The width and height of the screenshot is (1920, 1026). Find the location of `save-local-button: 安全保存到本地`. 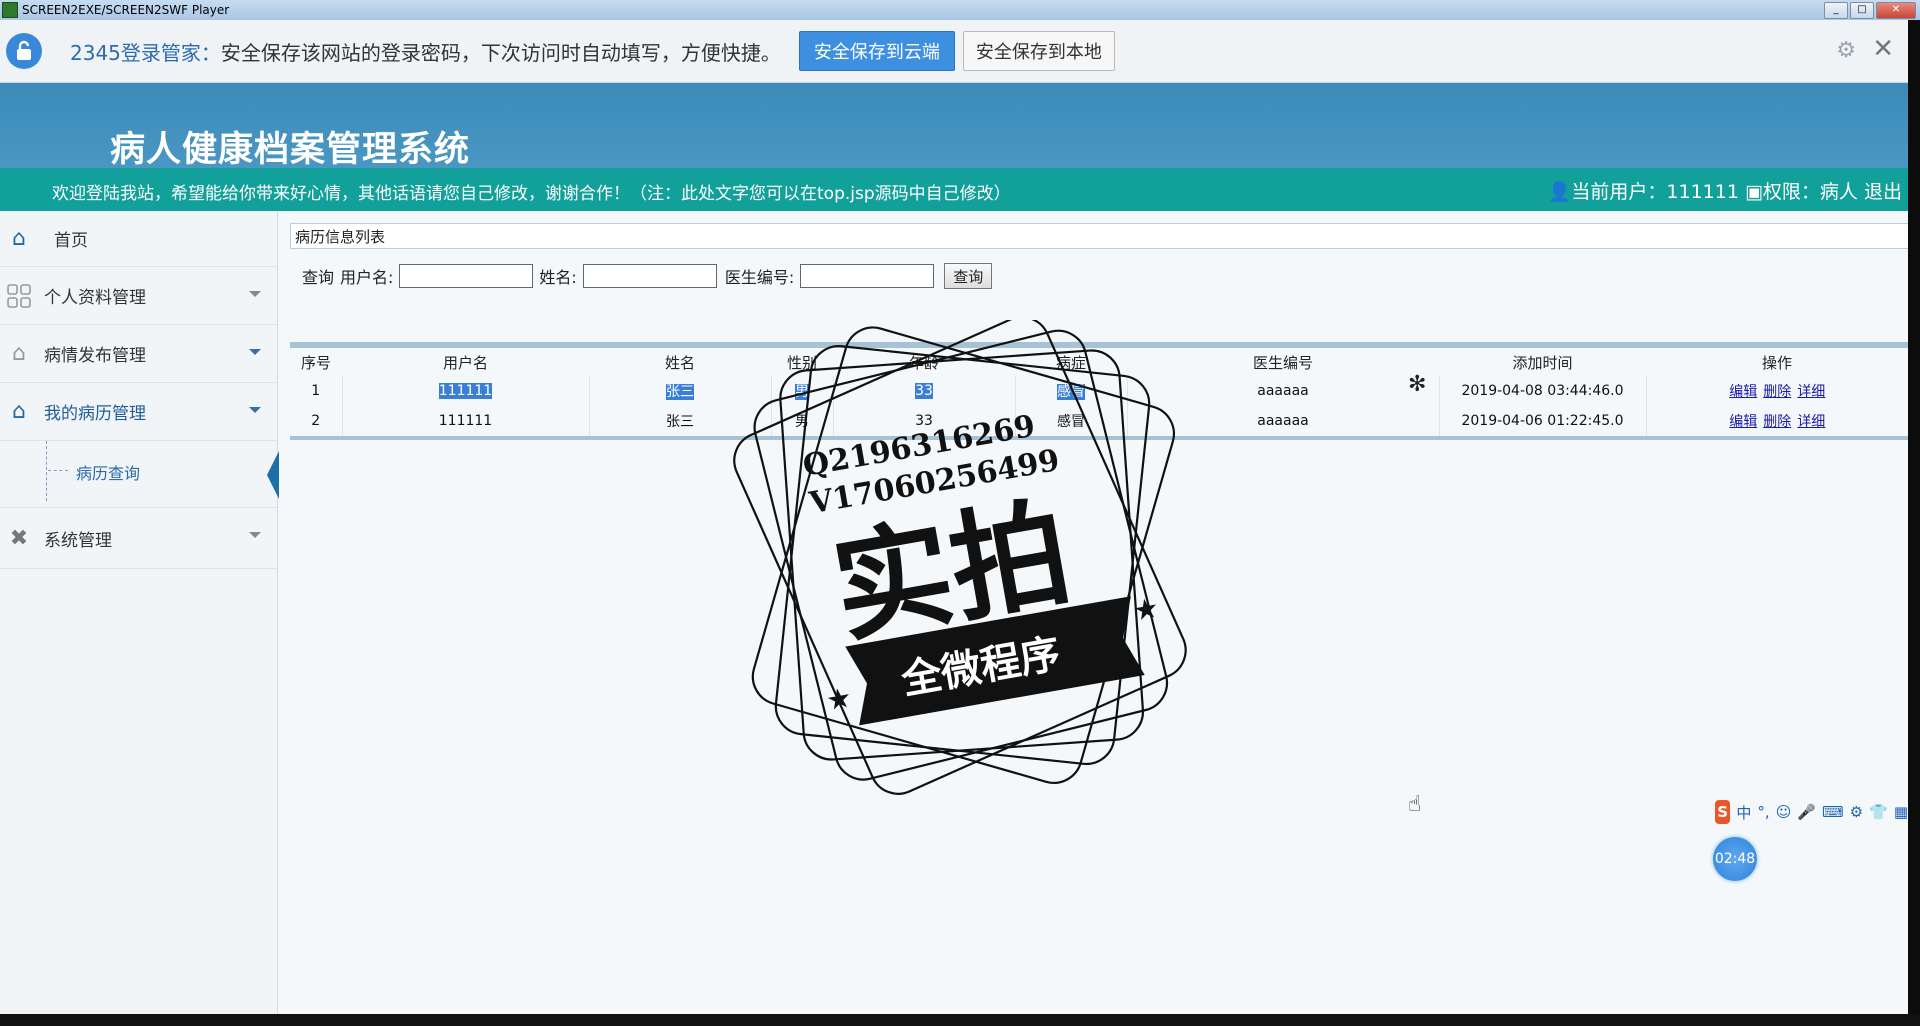

save-local-button: 安全保存到本地 is located at coordinates (1038, 51).